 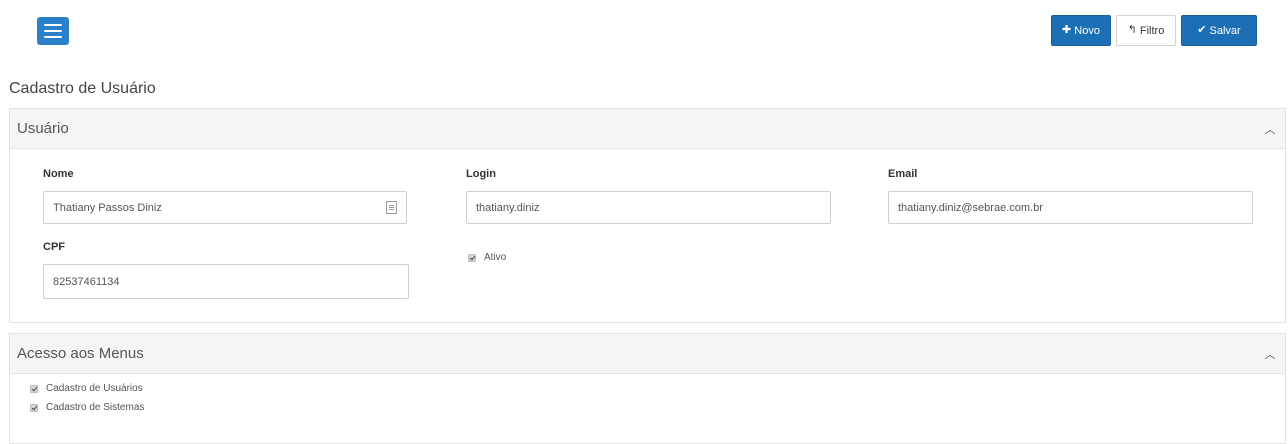 What do you see at coordinates (644, 29) in the screenshot?
I see `top-toolbar: ✚ Novo ↰ Filtro ✔ Salvar` at bounding box center [644, 29].